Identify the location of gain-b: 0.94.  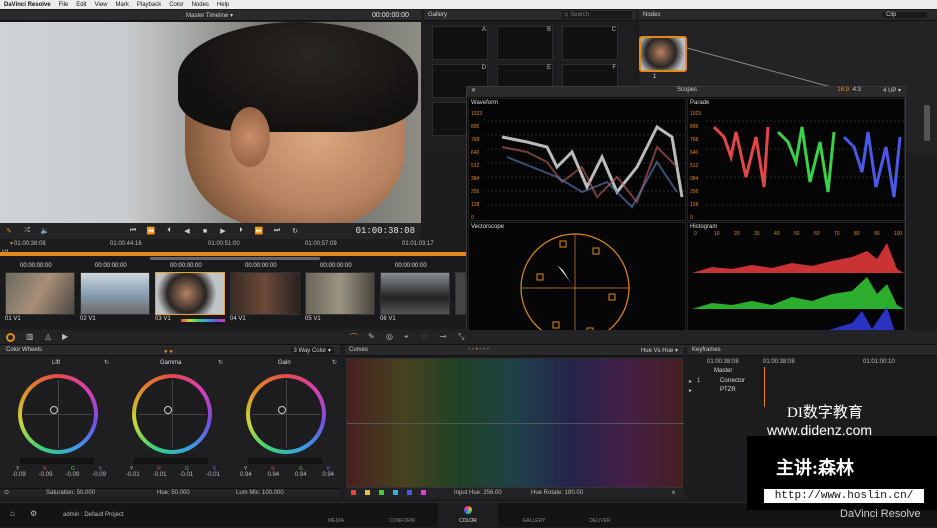
(328, 475).